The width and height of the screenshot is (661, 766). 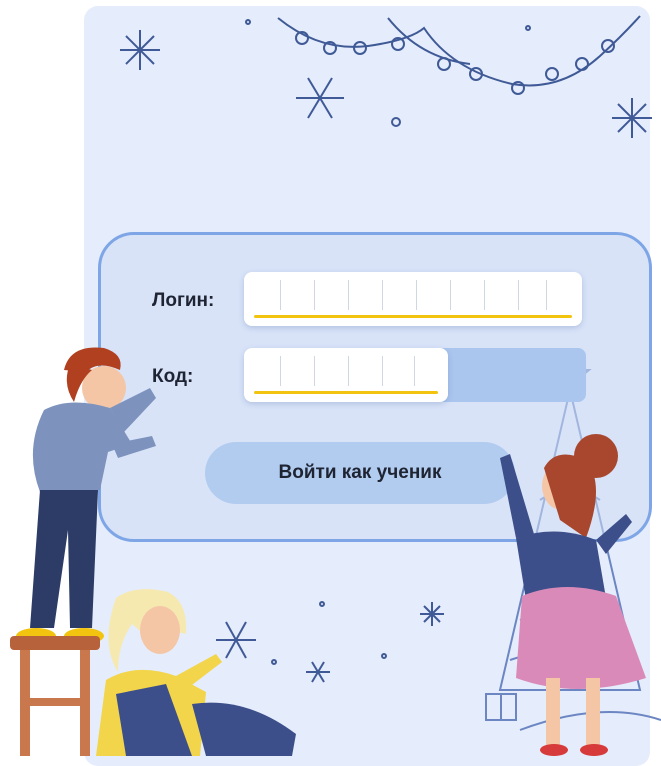 What do you see at coordinates (183, 300) in the screenshot?
I see `login-label: Логин:` at bounding box center [183, 300].